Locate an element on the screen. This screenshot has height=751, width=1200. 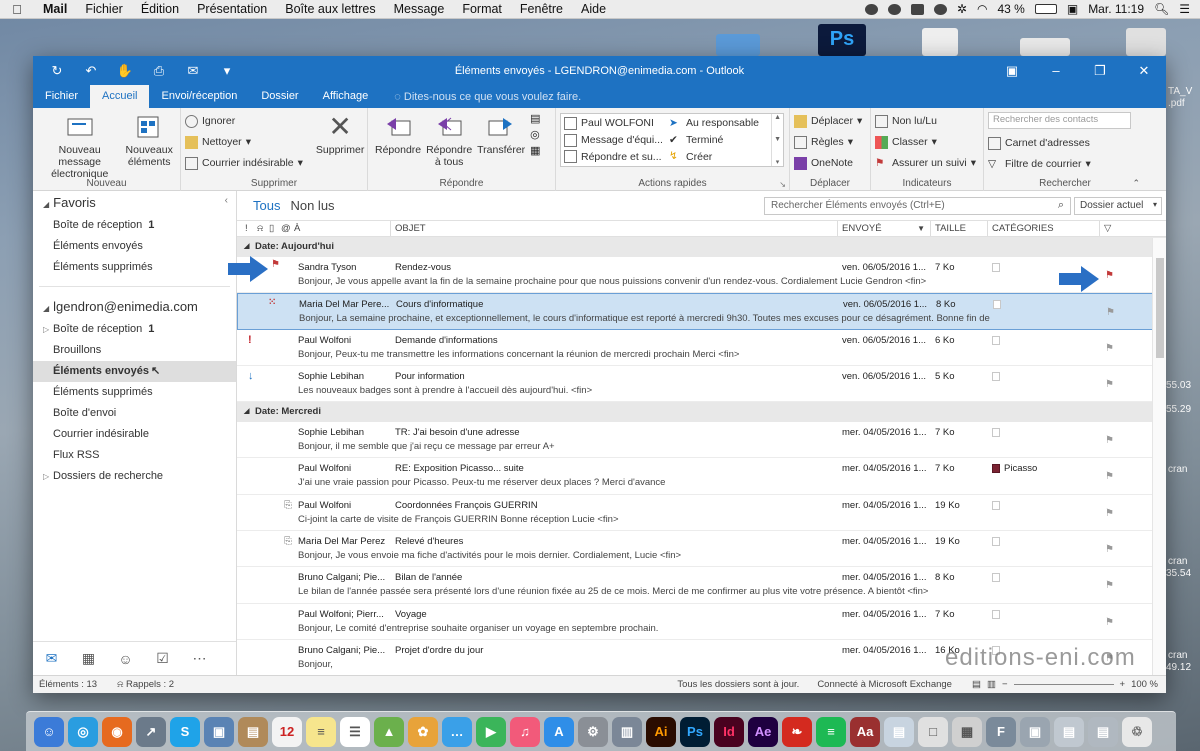
desktop-document-icon is located at coordinates (940, 42).